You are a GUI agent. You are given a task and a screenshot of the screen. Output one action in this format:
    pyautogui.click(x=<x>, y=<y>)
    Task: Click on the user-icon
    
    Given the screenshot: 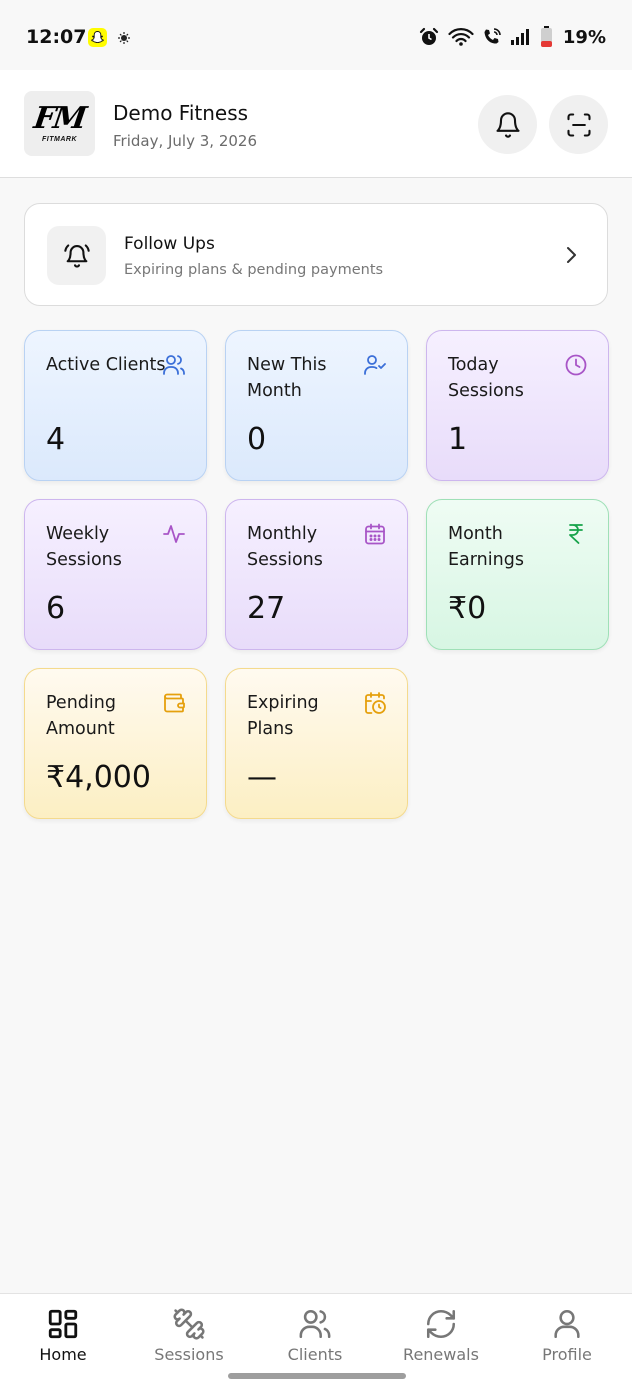 What is the action you would take?
    pyautogui.click(x=567, y=1324)
    